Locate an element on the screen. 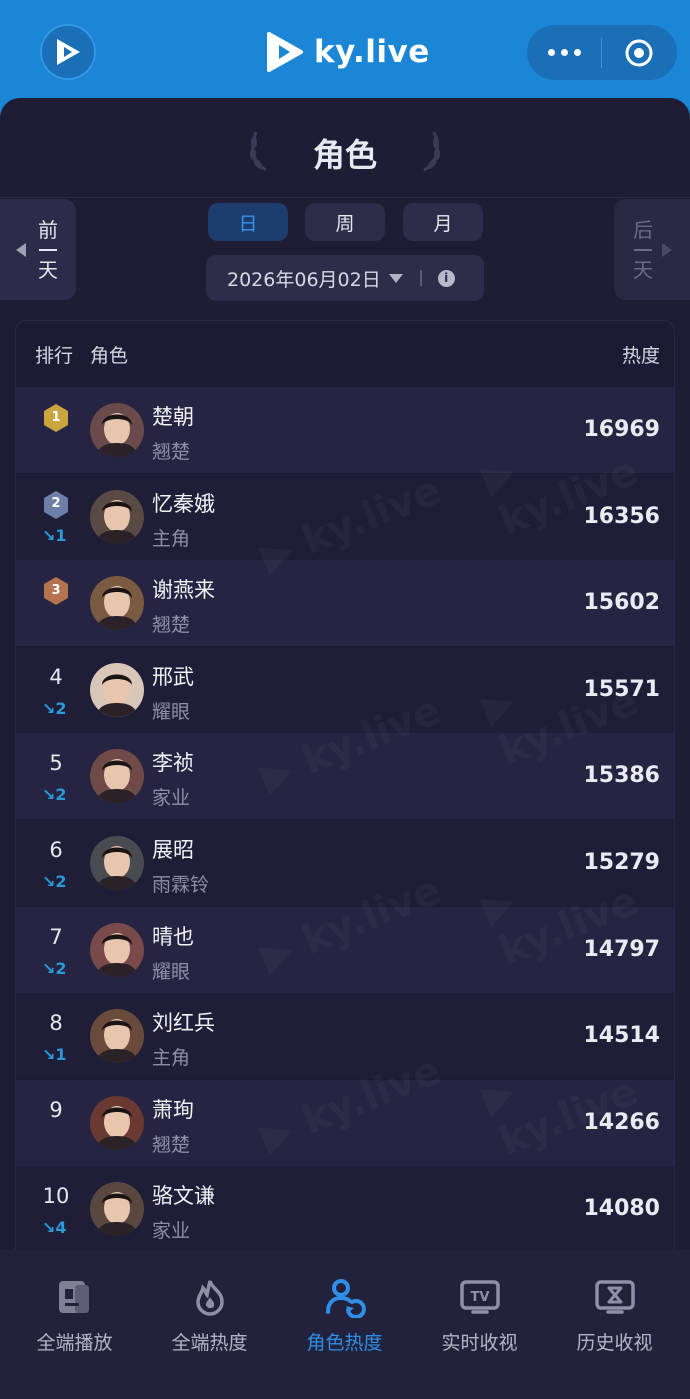  rank-number: 9 is located at coordinates (56, 1109).